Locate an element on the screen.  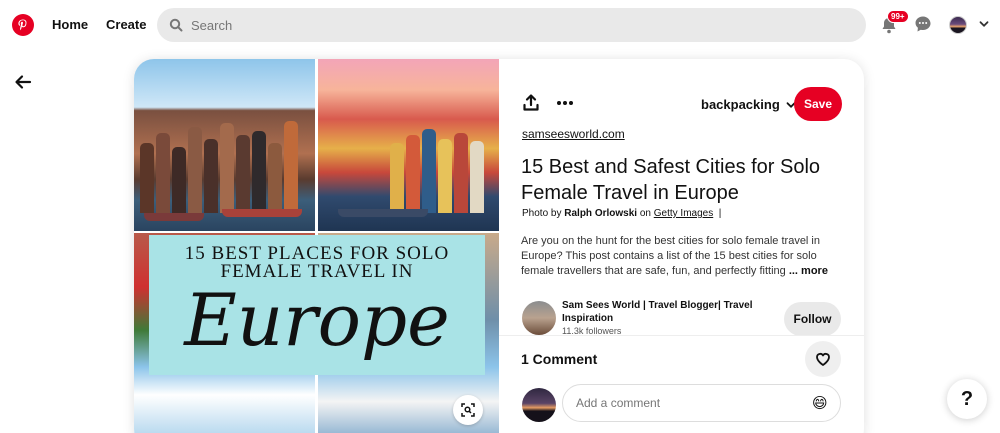
chevron-down-icon is located at coordinates (984, 24).